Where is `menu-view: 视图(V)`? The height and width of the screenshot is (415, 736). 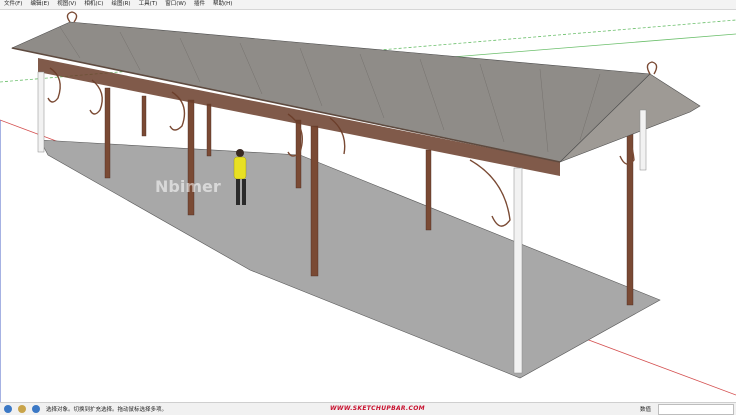 menu-view: 视图(V) is located at coordinates (66, 4).